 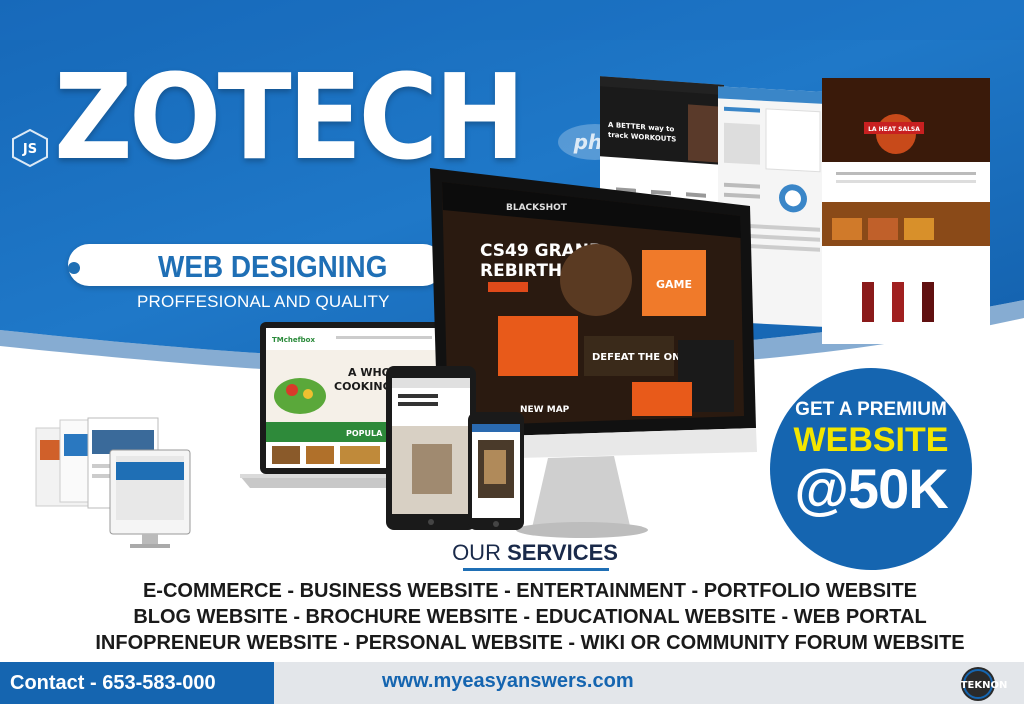 I want to click on promo-line-2: WEBSITE, so click(x=871, y=440).